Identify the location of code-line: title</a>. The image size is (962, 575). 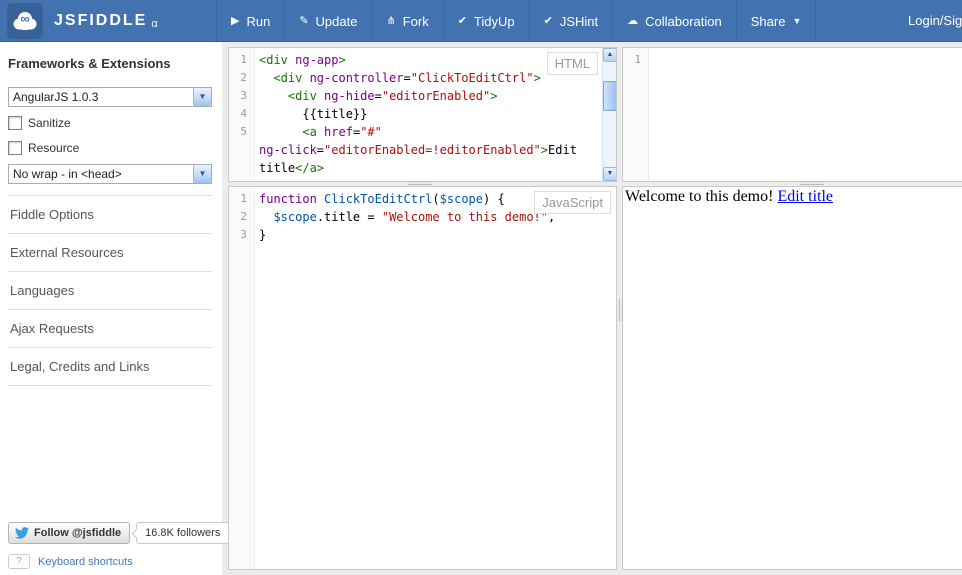
(292, 168).